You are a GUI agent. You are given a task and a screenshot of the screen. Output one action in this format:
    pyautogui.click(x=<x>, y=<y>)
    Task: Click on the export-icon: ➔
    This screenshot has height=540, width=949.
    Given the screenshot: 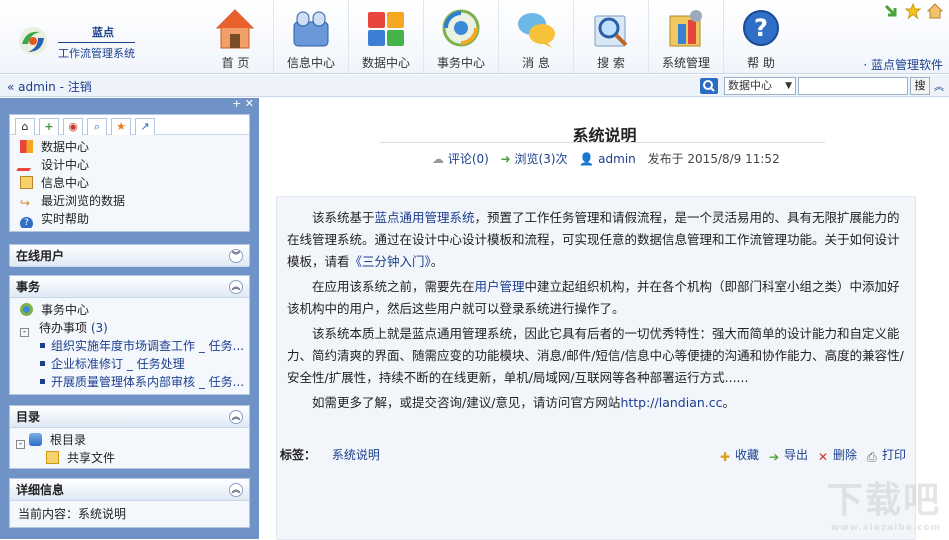 What is the action you would take?
    pyautogui.click(x=774, y=457)
    